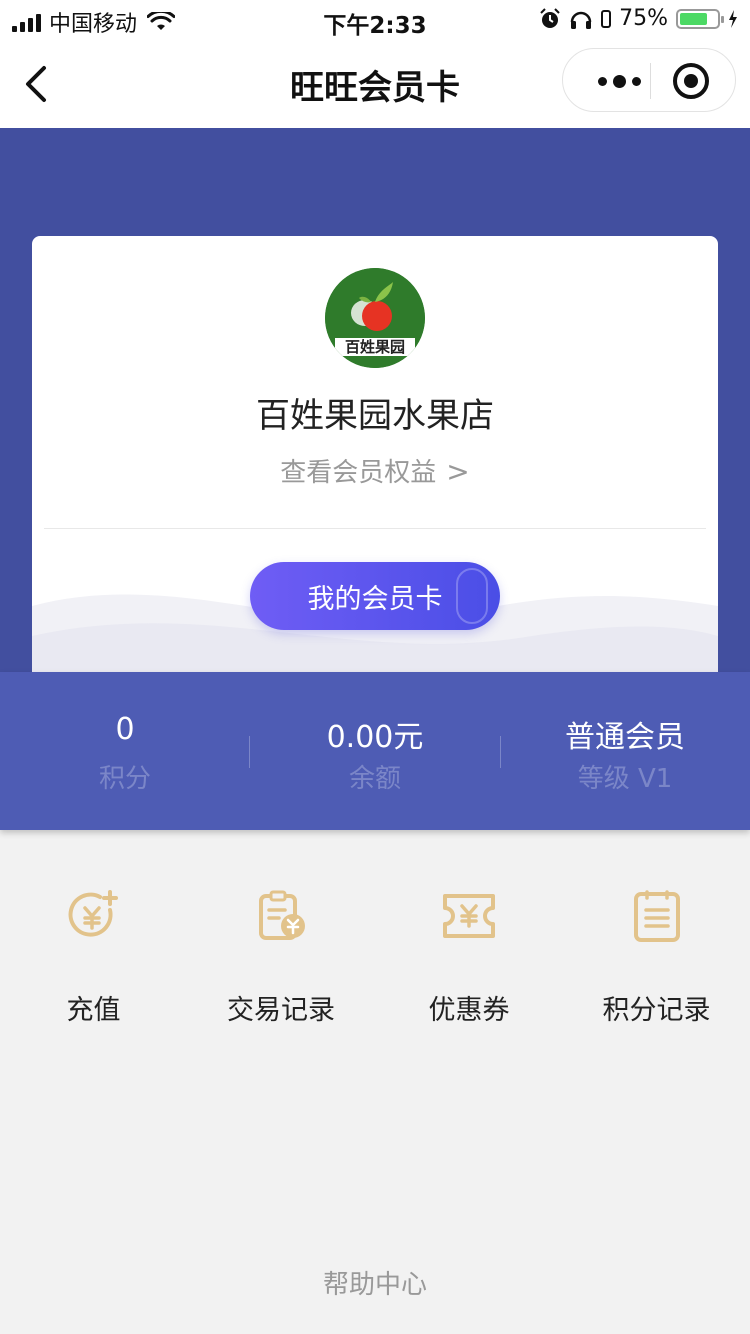  I want to click on view-benefits-link: 查看会员权益 >, so click(375, 470).